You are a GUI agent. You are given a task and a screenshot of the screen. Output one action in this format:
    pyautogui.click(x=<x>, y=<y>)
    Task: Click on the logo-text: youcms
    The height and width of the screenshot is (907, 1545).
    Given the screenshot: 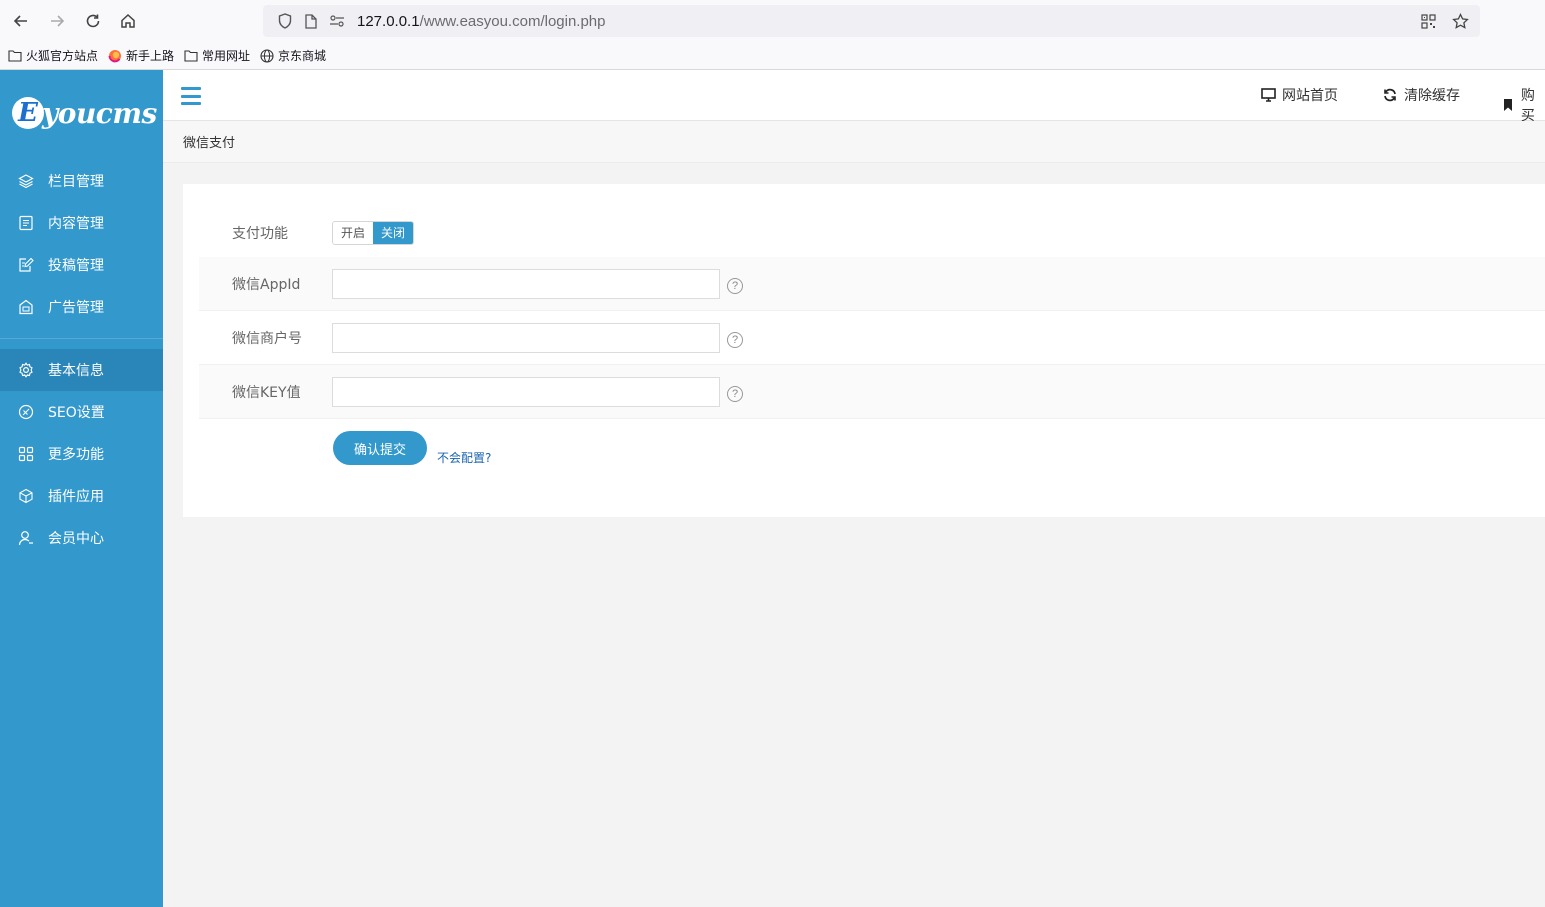 What is the action you would take?
    pyautogui.click(x=99, y=113)
    